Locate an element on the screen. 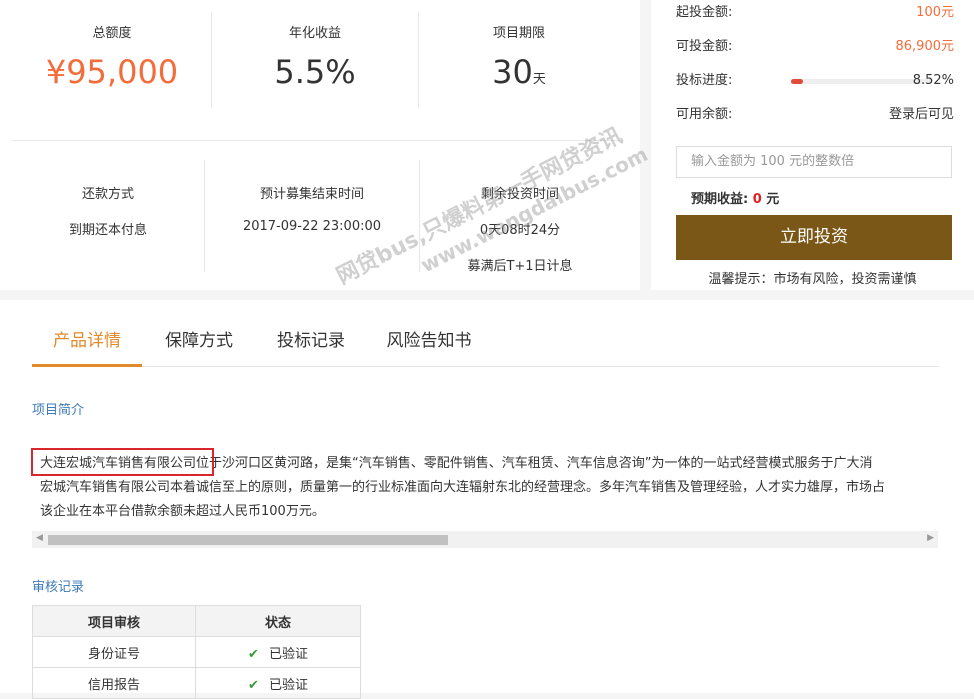 The width and height of the screenshot is (974, 699). divider is located at coordinates (316, 140).